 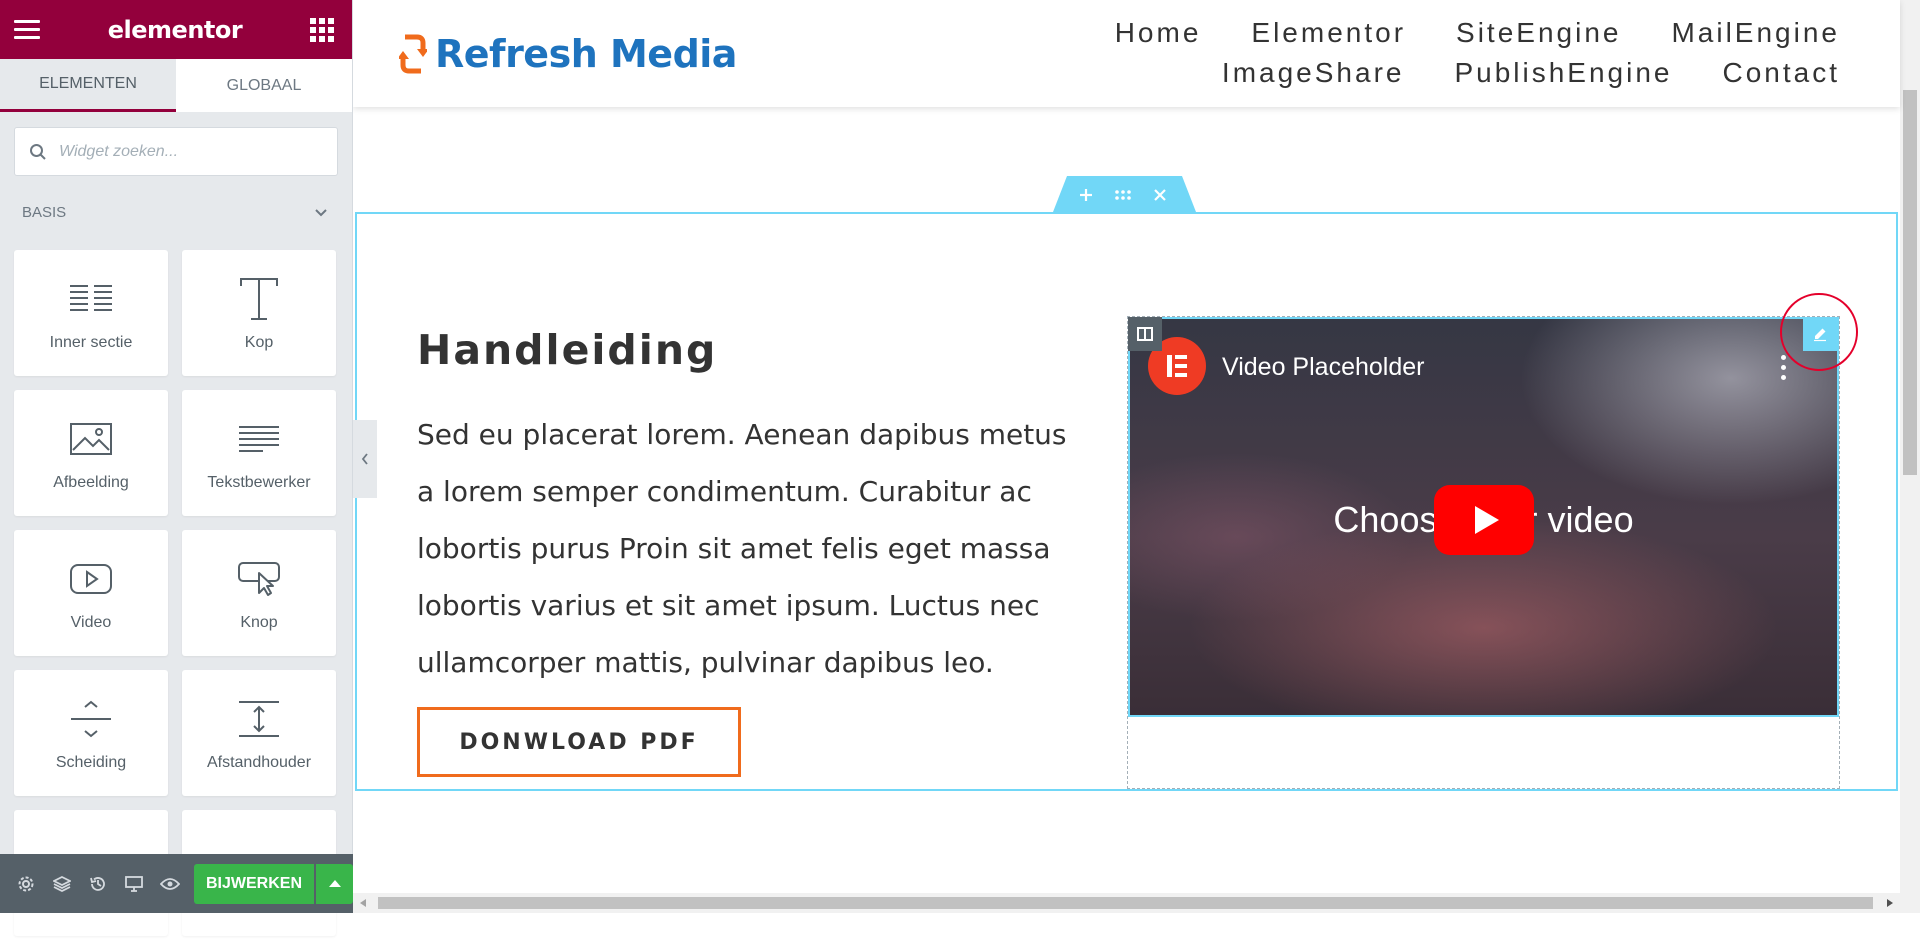 What do you see at coordinates (259, 719) in the screenshot?
I see `spacer-icon` at bounding box center [259, 719].